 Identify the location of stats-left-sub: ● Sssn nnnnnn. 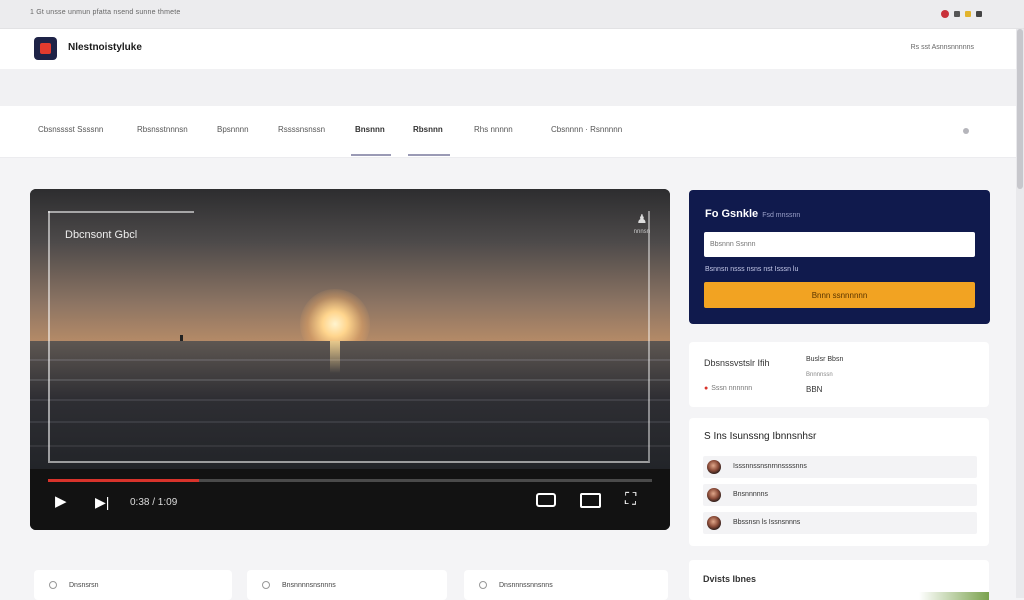
(728, 388).